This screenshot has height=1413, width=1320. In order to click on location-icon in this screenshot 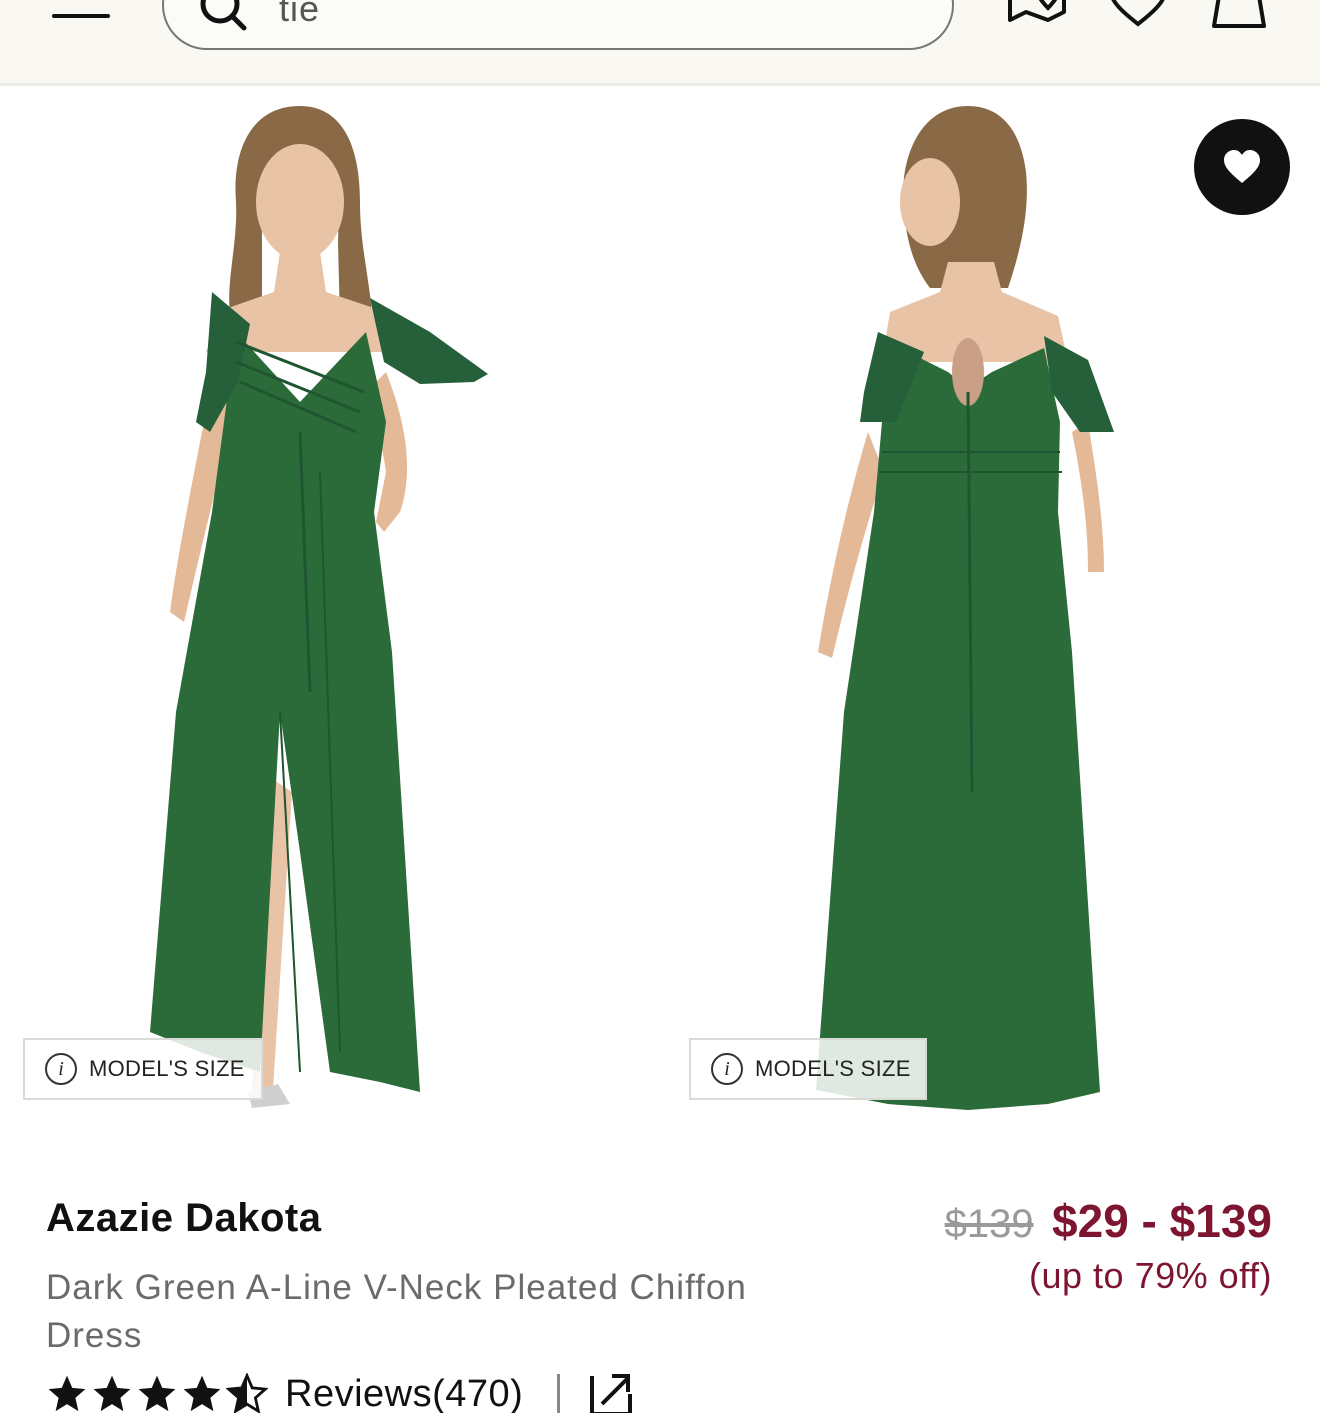, I will do `click(1037, 13)`.